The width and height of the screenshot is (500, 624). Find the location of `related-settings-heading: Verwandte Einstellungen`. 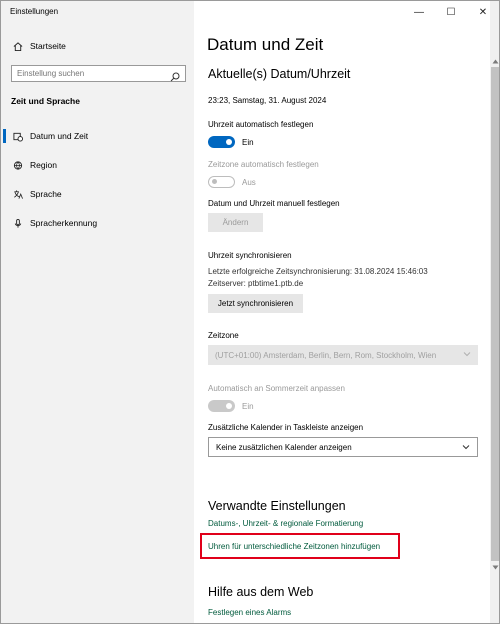

related-settings-heading: Verwandte Einstellungen is located at coordinates (277, 506).